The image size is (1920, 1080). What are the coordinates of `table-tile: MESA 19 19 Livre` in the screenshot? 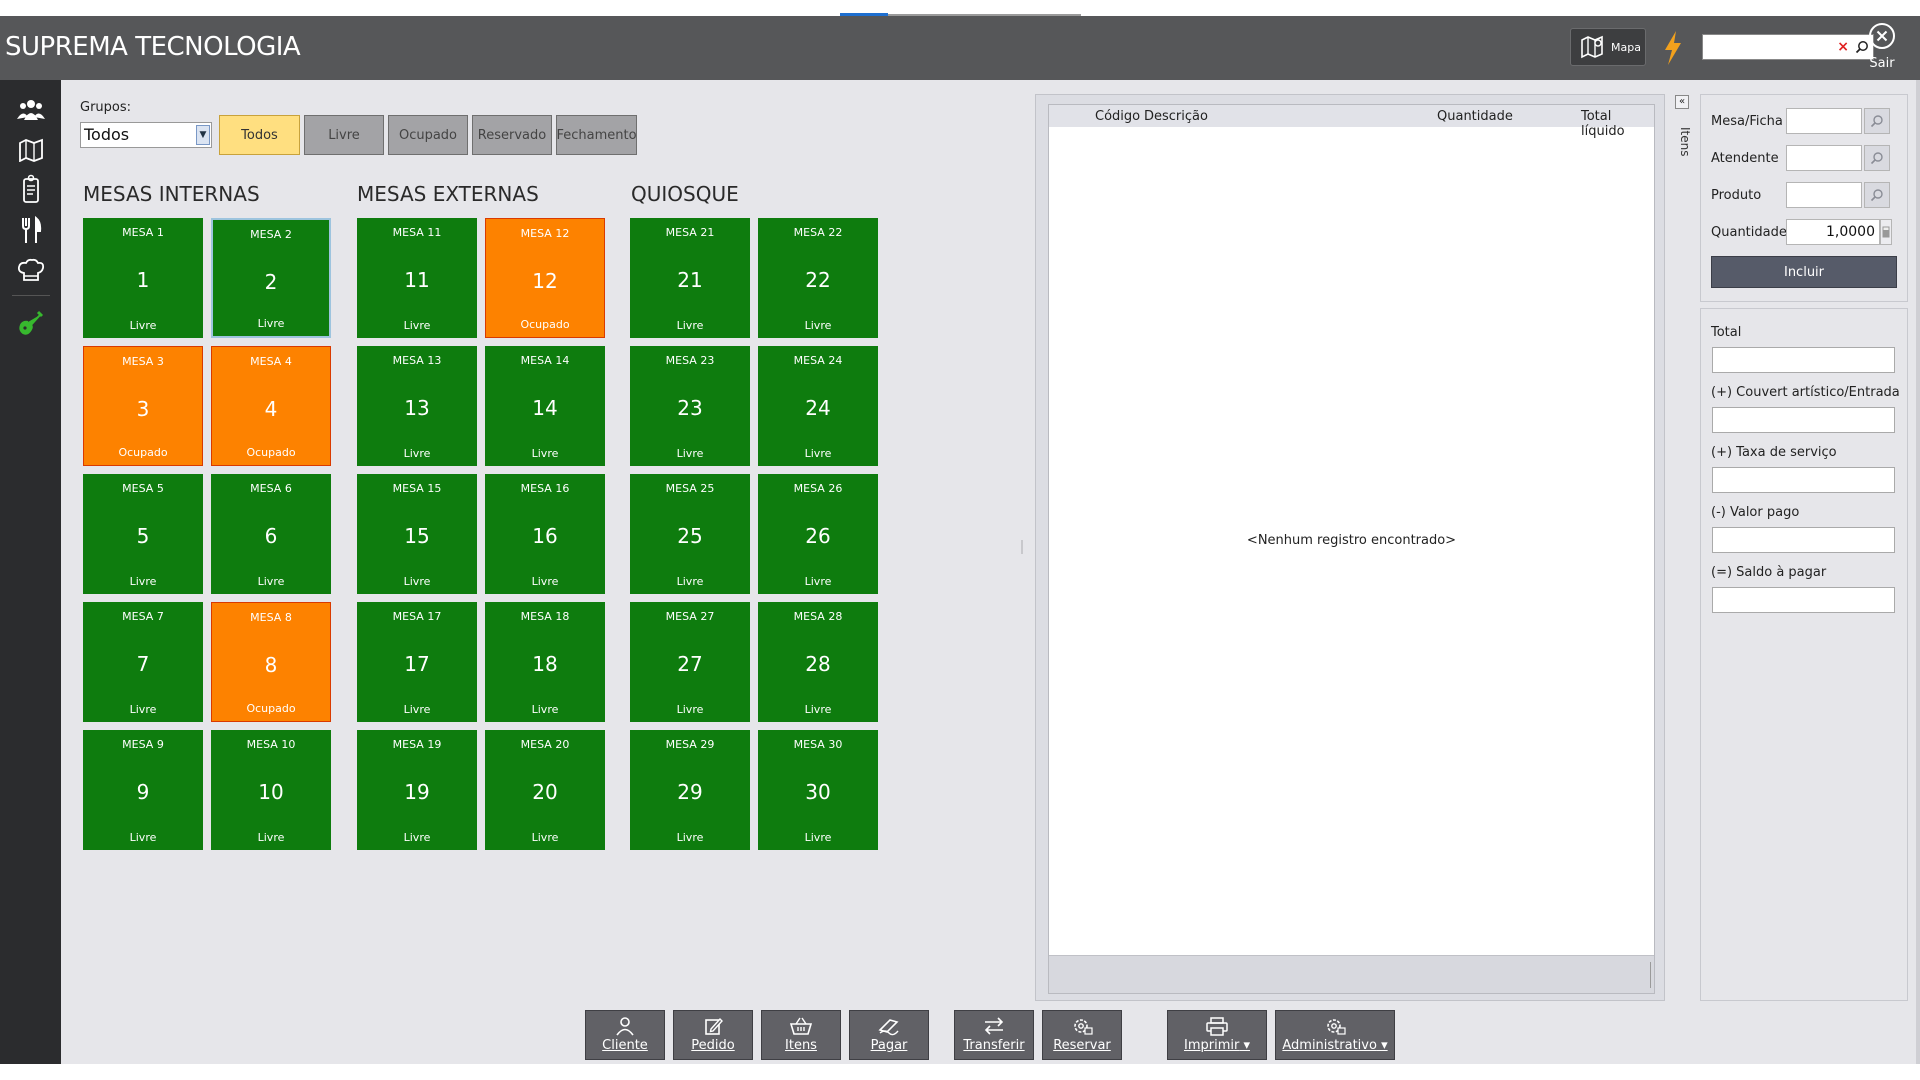 It's located at (417, 790).